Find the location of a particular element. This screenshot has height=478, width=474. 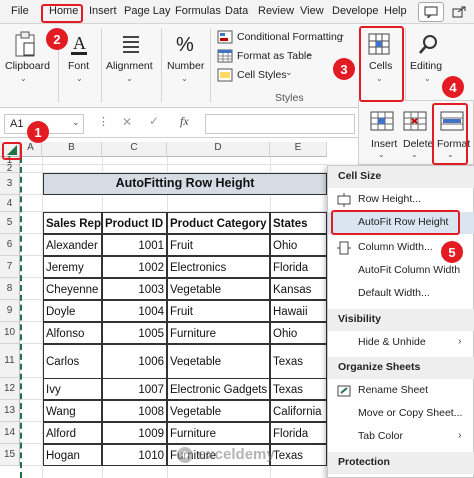

row-header: 5 is located at coordinates (10, 223).